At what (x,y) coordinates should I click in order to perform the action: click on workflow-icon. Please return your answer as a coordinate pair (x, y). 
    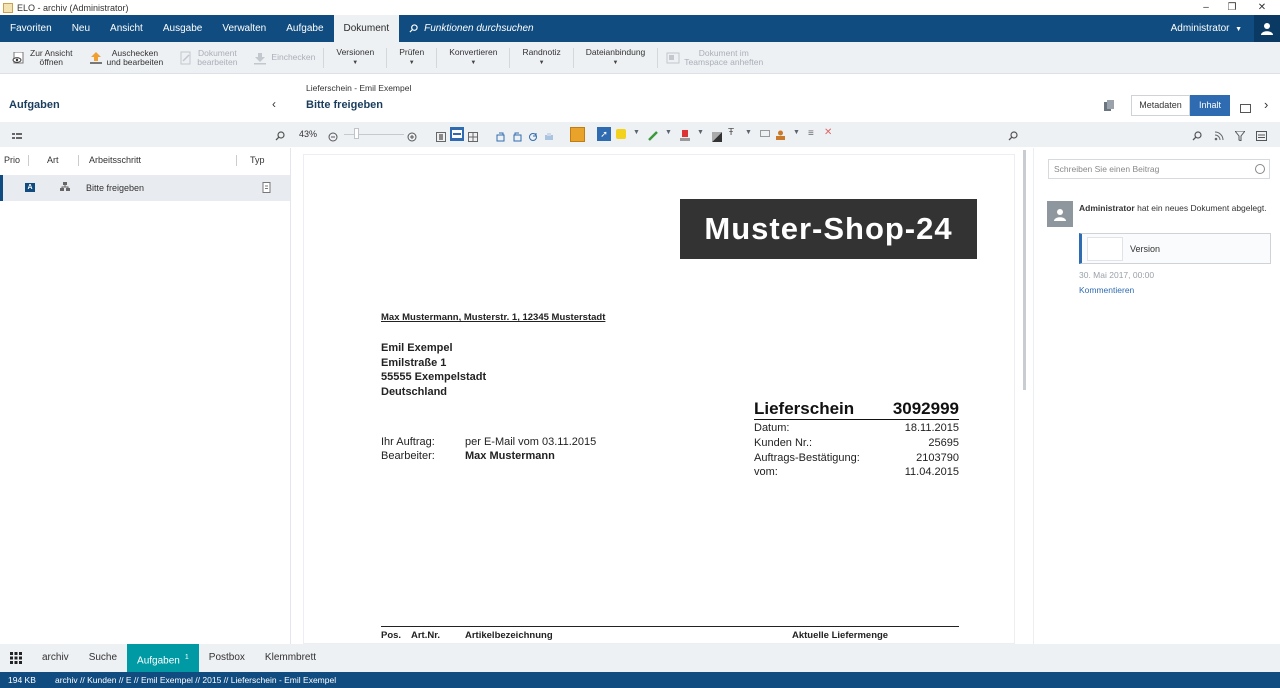
    Looking at the image, I should click on (65, 188).